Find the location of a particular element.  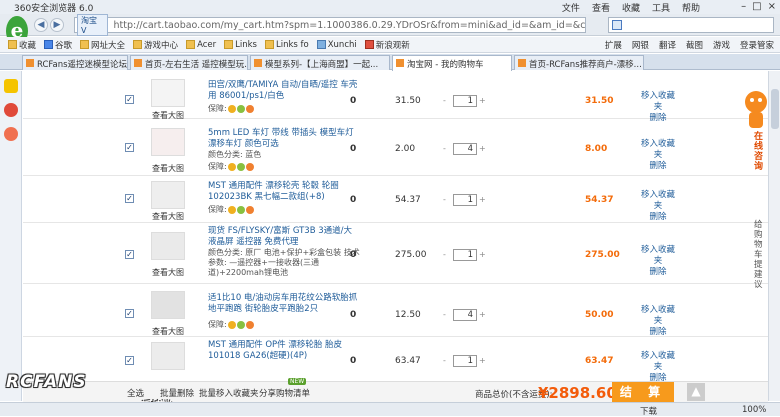

product-name-link: 5mm LED 车灯 带线 带插头 模型车灯 漂移车灯 颜色可选 is located at coordinates (284, 139).